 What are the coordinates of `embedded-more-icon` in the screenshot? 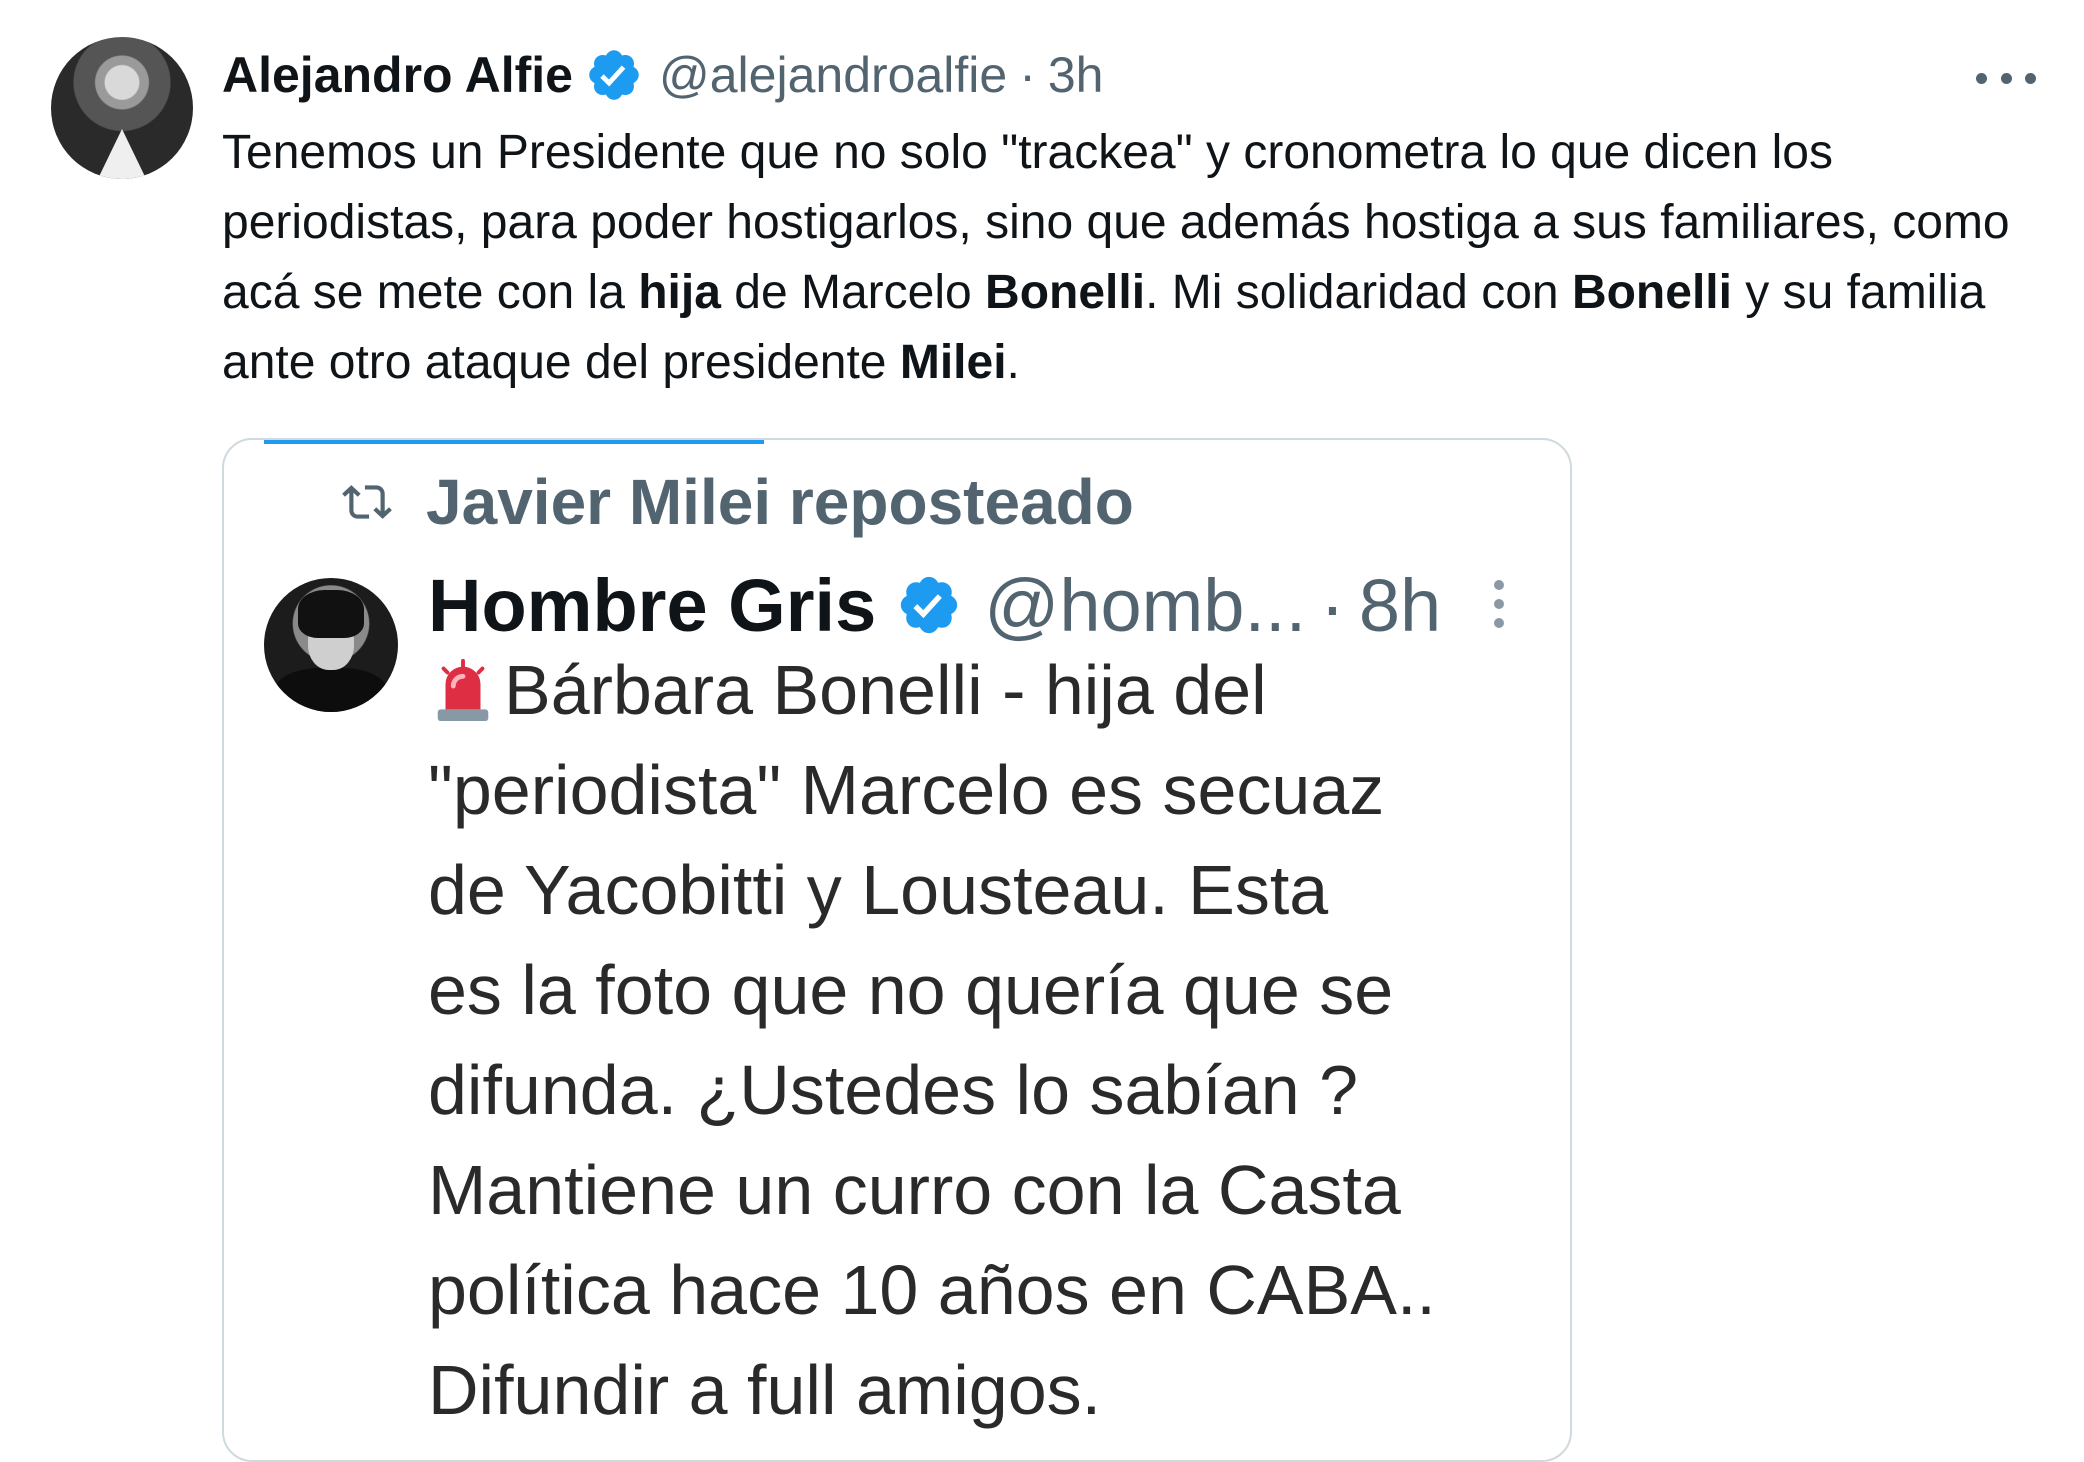 It's located at (1500, 604).